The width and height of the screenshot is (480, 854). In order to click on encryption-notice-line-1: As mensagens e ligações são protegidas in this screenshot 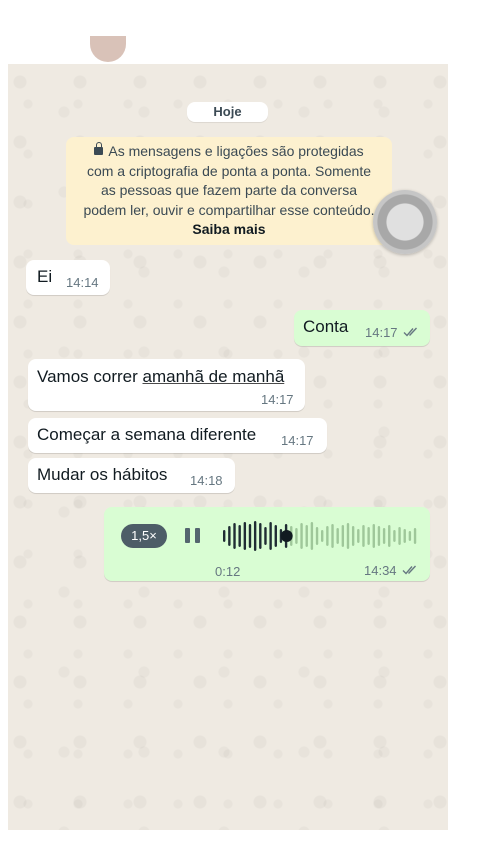, I will do `click(229, 152)`.